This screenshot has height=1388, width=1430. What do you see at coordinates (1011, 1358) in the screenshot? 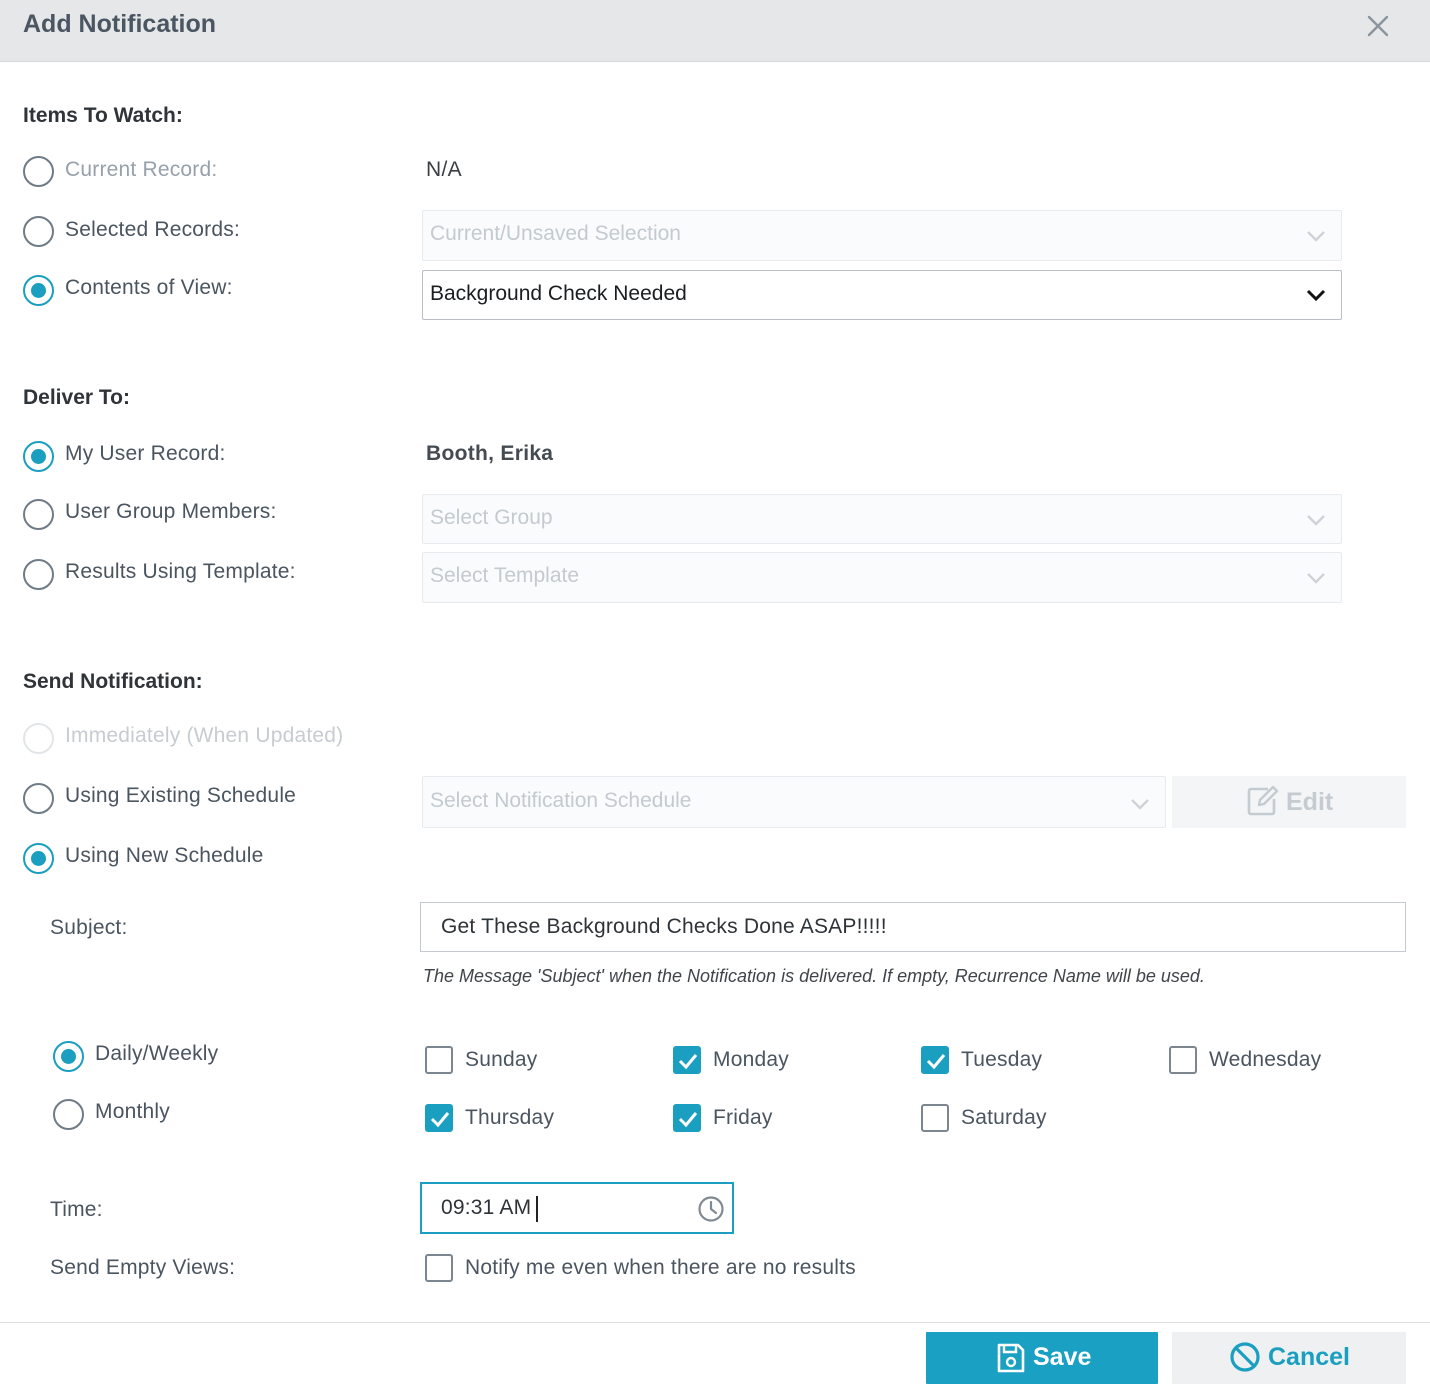
I see `save-icon` at bounding box center [1011, 1358].